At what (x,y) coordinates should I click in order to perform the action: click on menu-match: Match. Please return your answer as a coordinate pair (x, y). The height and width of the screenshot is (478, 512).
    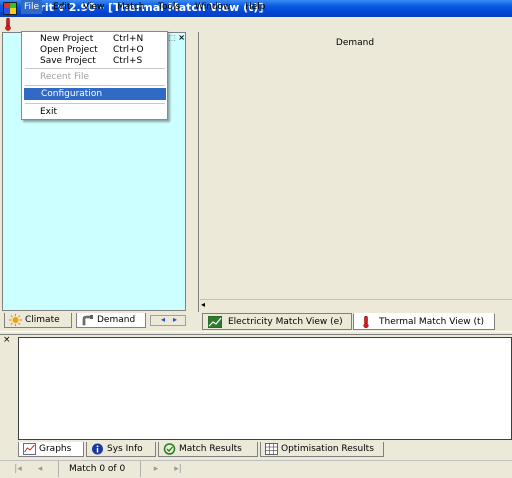
    Looking at the image, I should click on (130, 7).